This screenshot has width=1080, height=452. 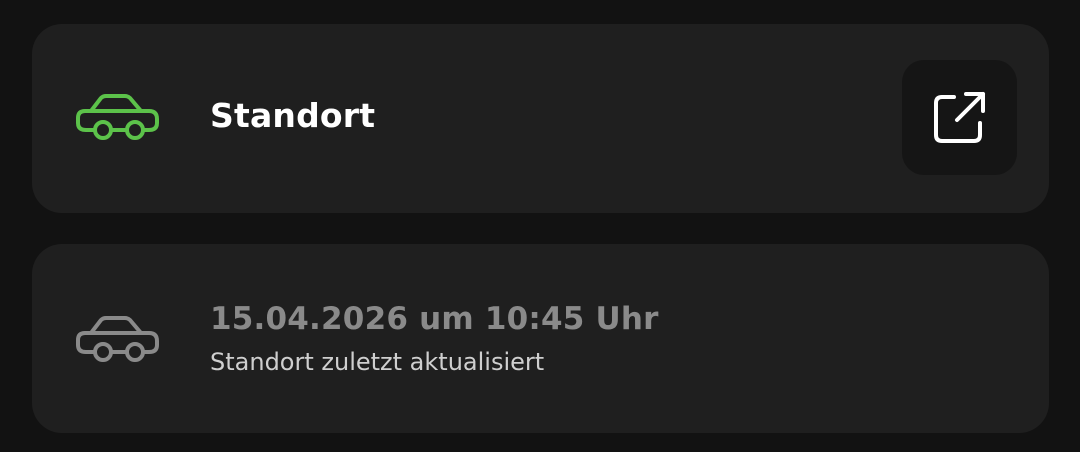 I want to click on open-location-button, so click(x=959, y=117).